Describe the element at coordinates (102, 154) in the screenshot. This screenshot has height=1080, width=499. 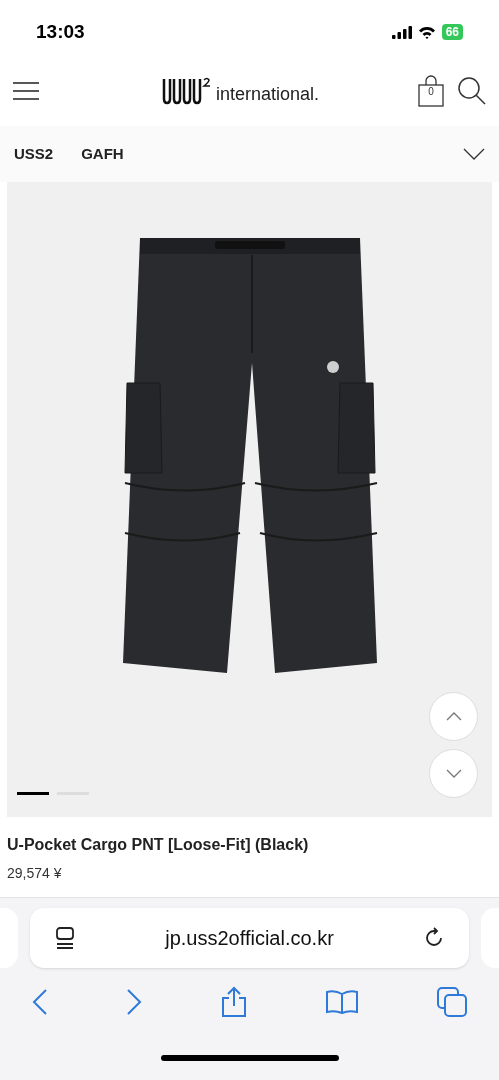
I see `category-tab: GAFH` at that location.